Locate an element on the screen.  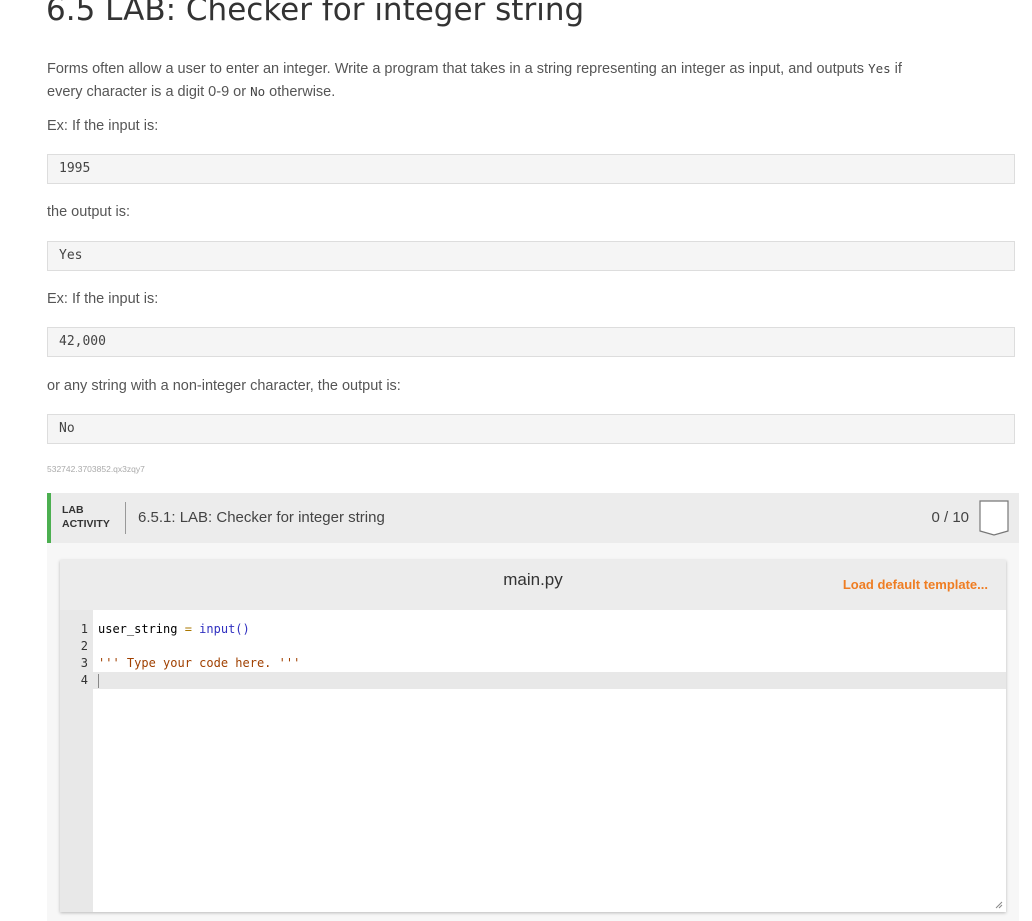
example-1-input: 1995 is located at coordinates (531, 169).